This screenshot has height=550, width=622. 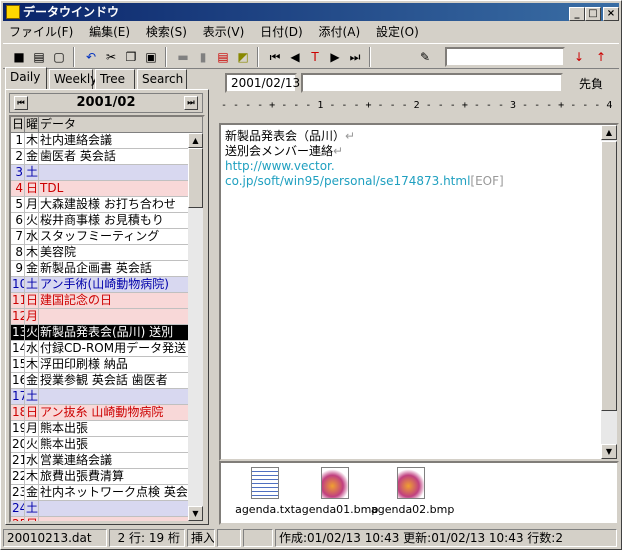 What do you see at coordinates (107, 221) in the screenshot?
I see `day-row: 6 火桜井商事様 お見積もり` at bounding box center [107, 221].